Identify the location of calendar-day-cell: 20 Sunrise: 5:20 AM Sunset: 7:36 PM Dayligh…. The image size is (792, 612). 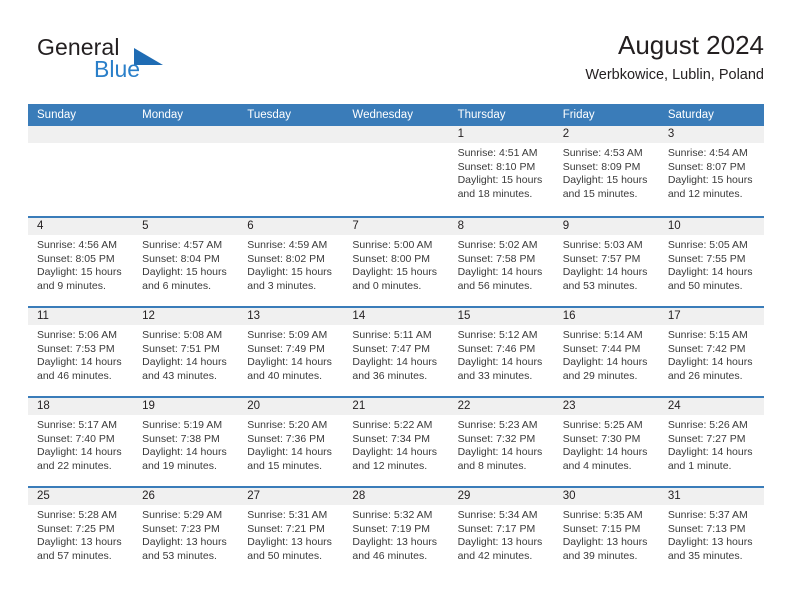
(291, 442).